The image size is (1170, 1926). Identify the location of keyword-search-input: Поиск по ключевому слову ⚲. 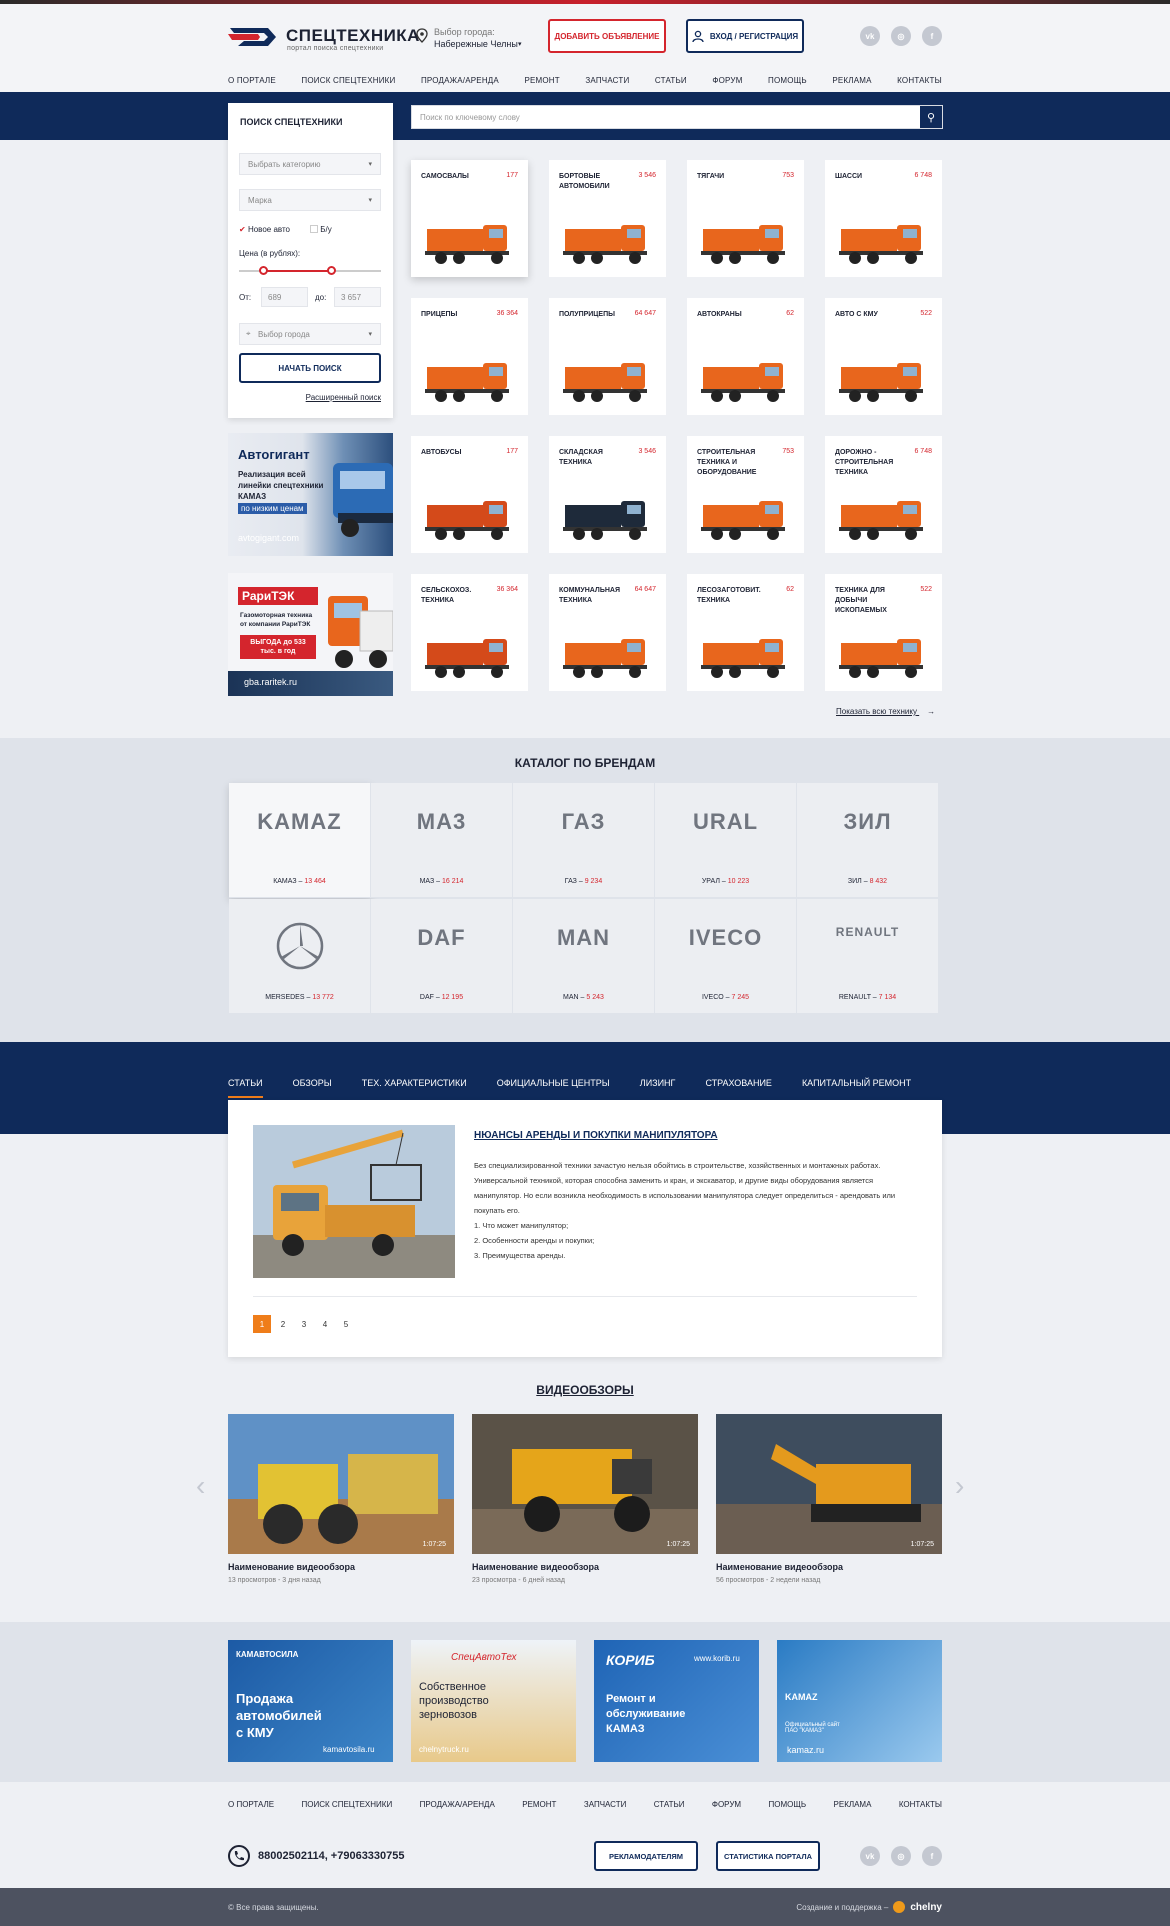
(677, 117).